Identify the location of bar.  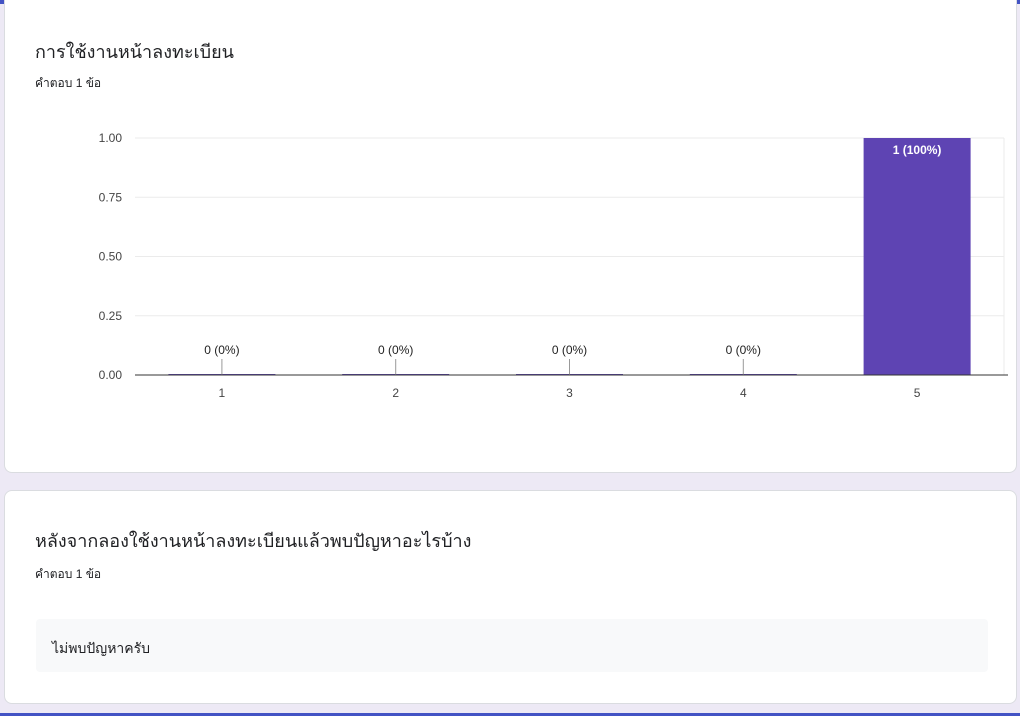
(917, 256).